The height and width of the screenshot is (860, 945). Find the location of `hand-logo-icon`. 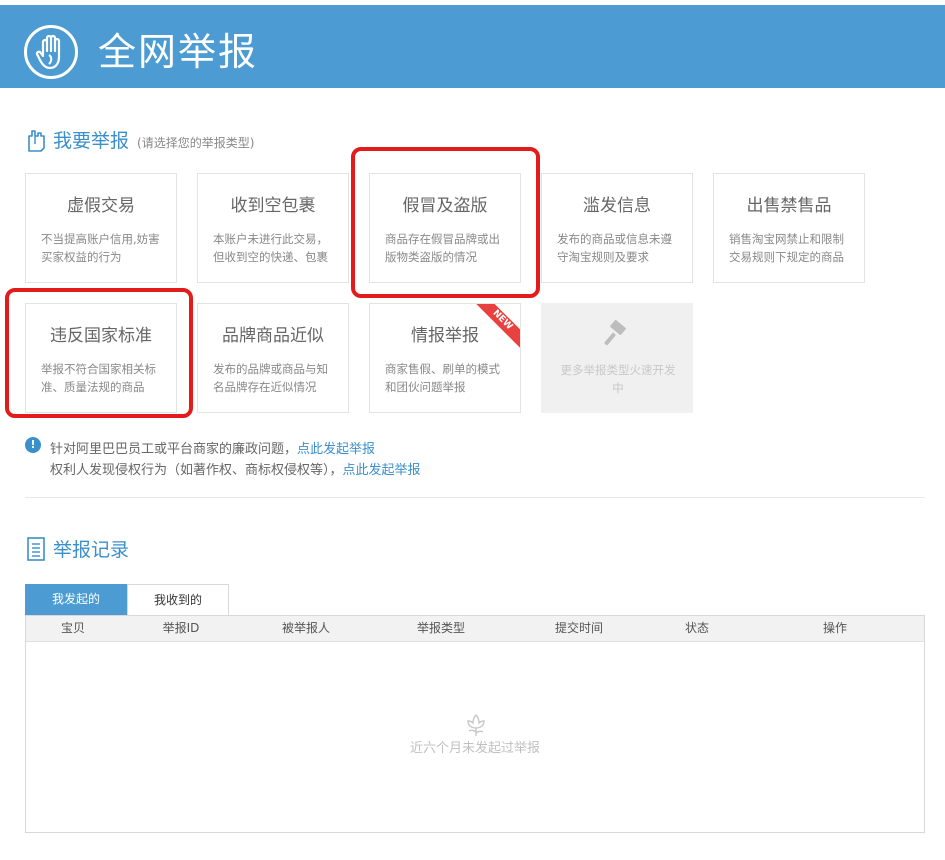

hand-logo-icon is located at coordinates (51, 52).